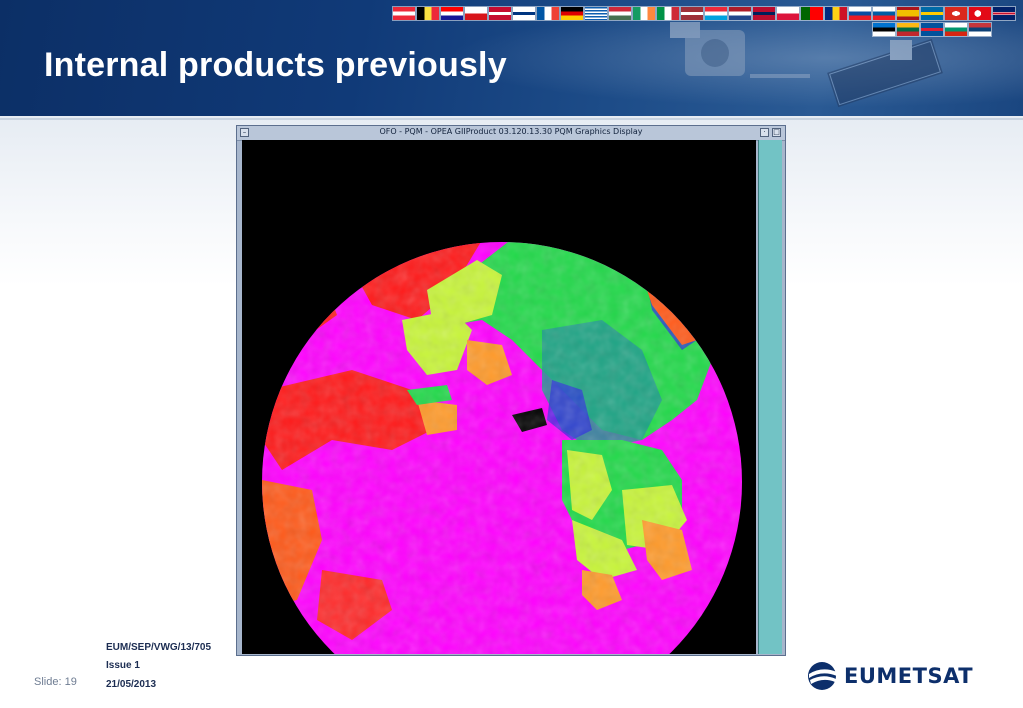 This screenshot has height=708, width=1023. Describe the element at coordinates (692, 13) in the screenshot. I see `latvia-flag` at that location.